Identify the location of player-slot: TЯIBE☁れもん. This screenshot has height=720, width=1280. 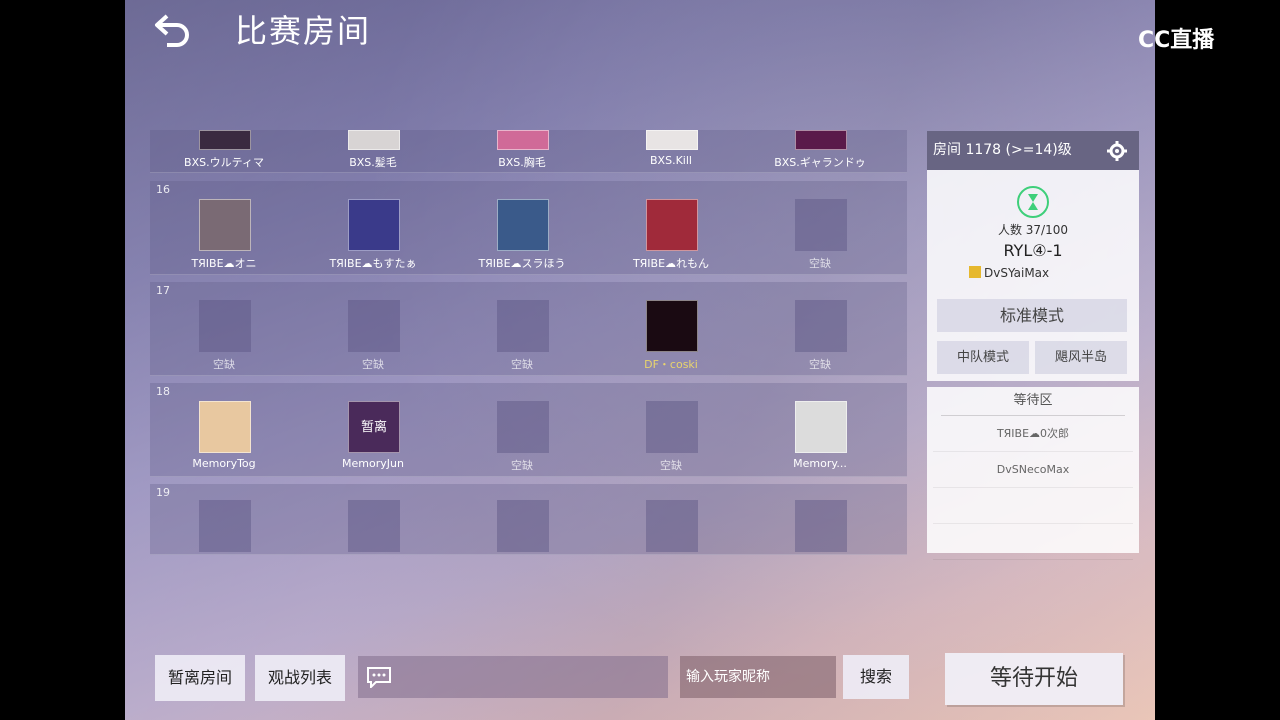
(671, 227).